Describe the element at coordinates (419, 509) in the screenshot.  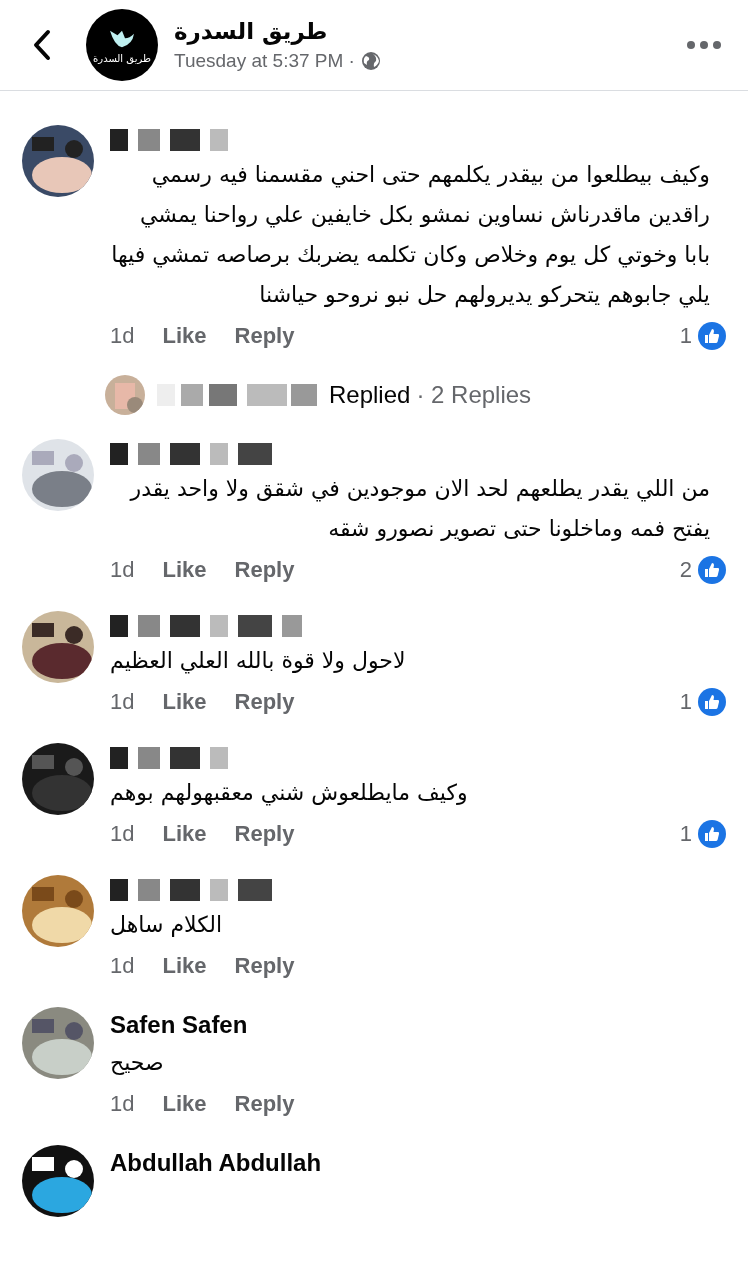
I see `comment-text: من اللي يقدر يطلعهم لحد الان موجودين في شقق ولا واحد يقدر يفتح فمه وماخلونا حتى تصوير نصورو شقه` at that location.